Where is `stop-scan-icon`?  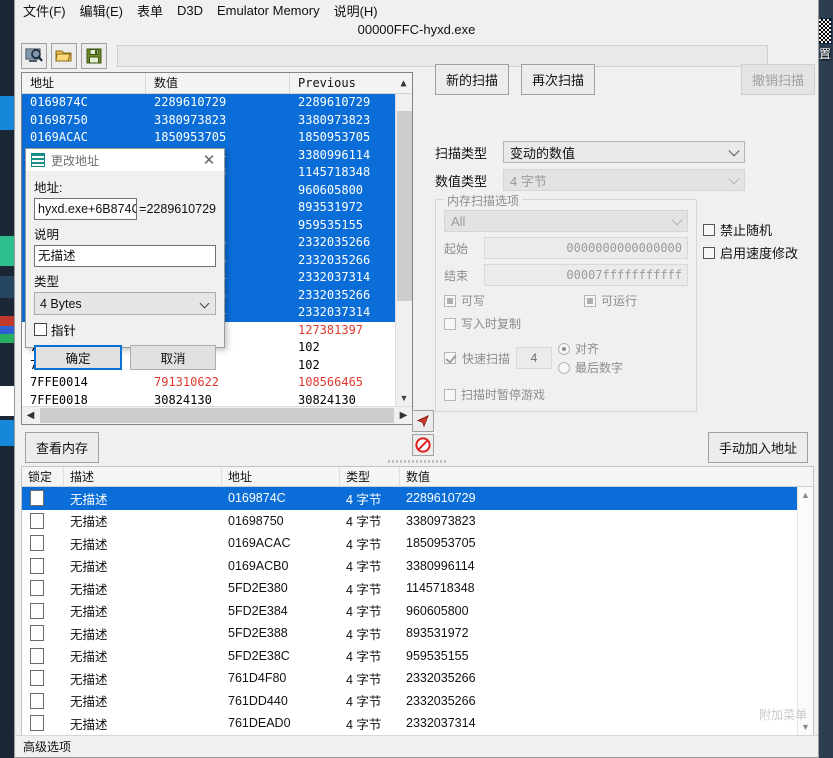 stop-scan-icon is located at coordinates (423, 445).